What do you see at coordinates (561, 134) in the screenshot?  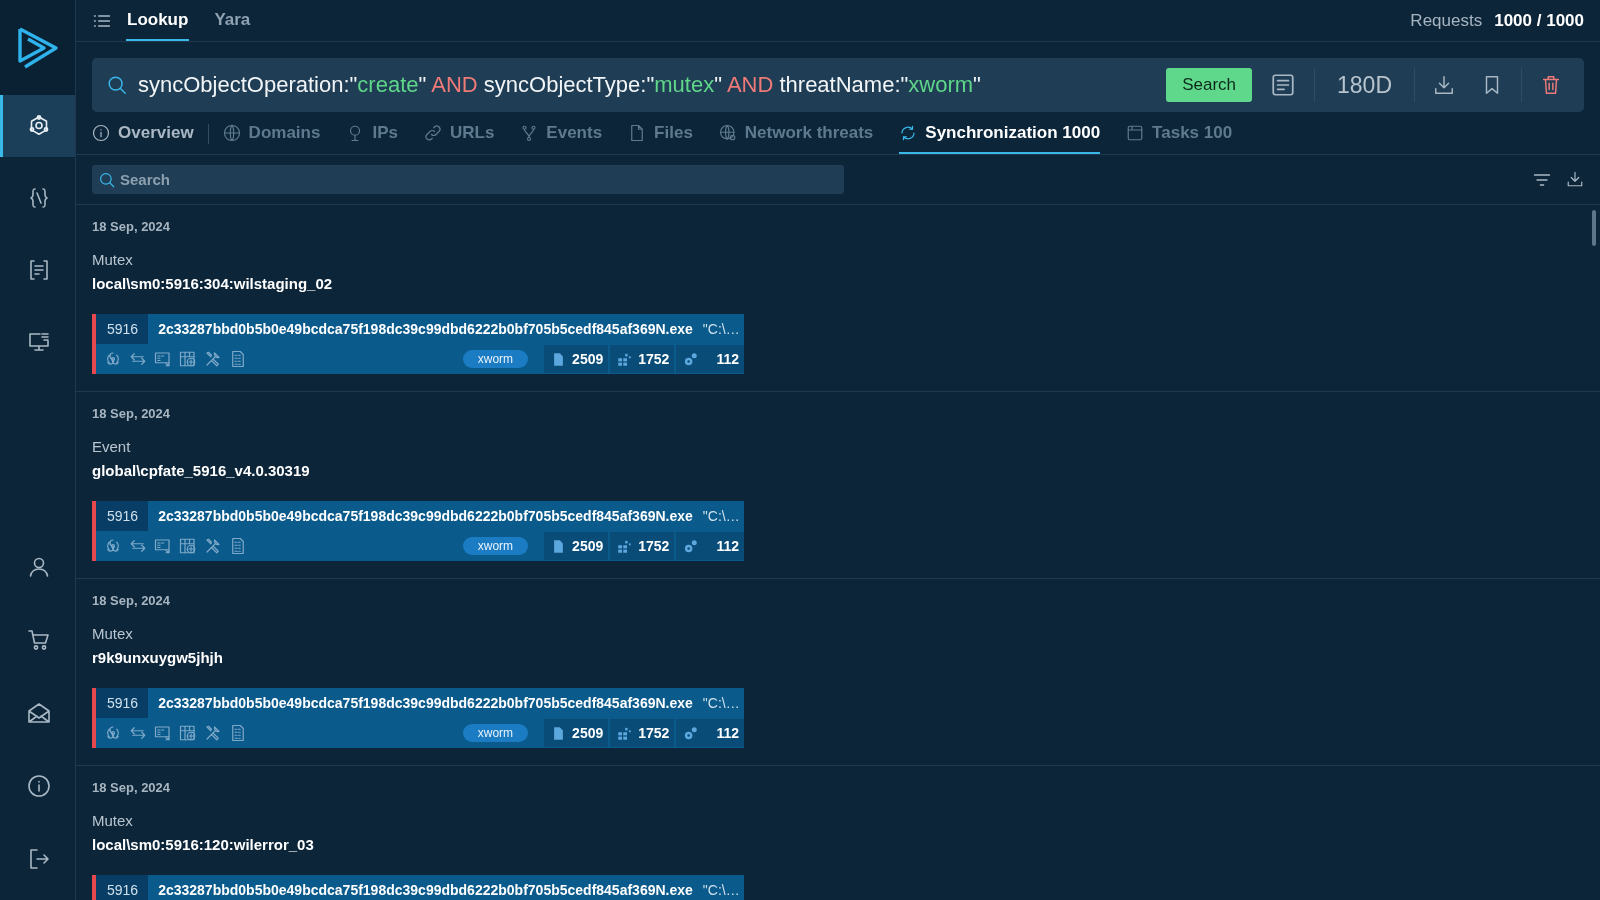 I see `result-tab: Events` at bounding box center [561, 134].